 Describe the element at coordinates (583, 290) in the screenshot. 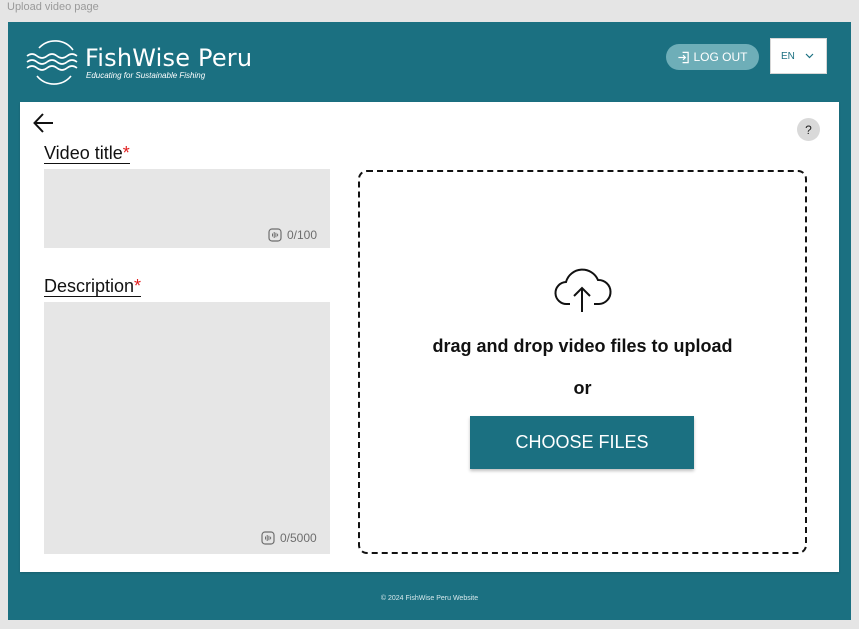

I see `cloud-upload-icon` at that location.